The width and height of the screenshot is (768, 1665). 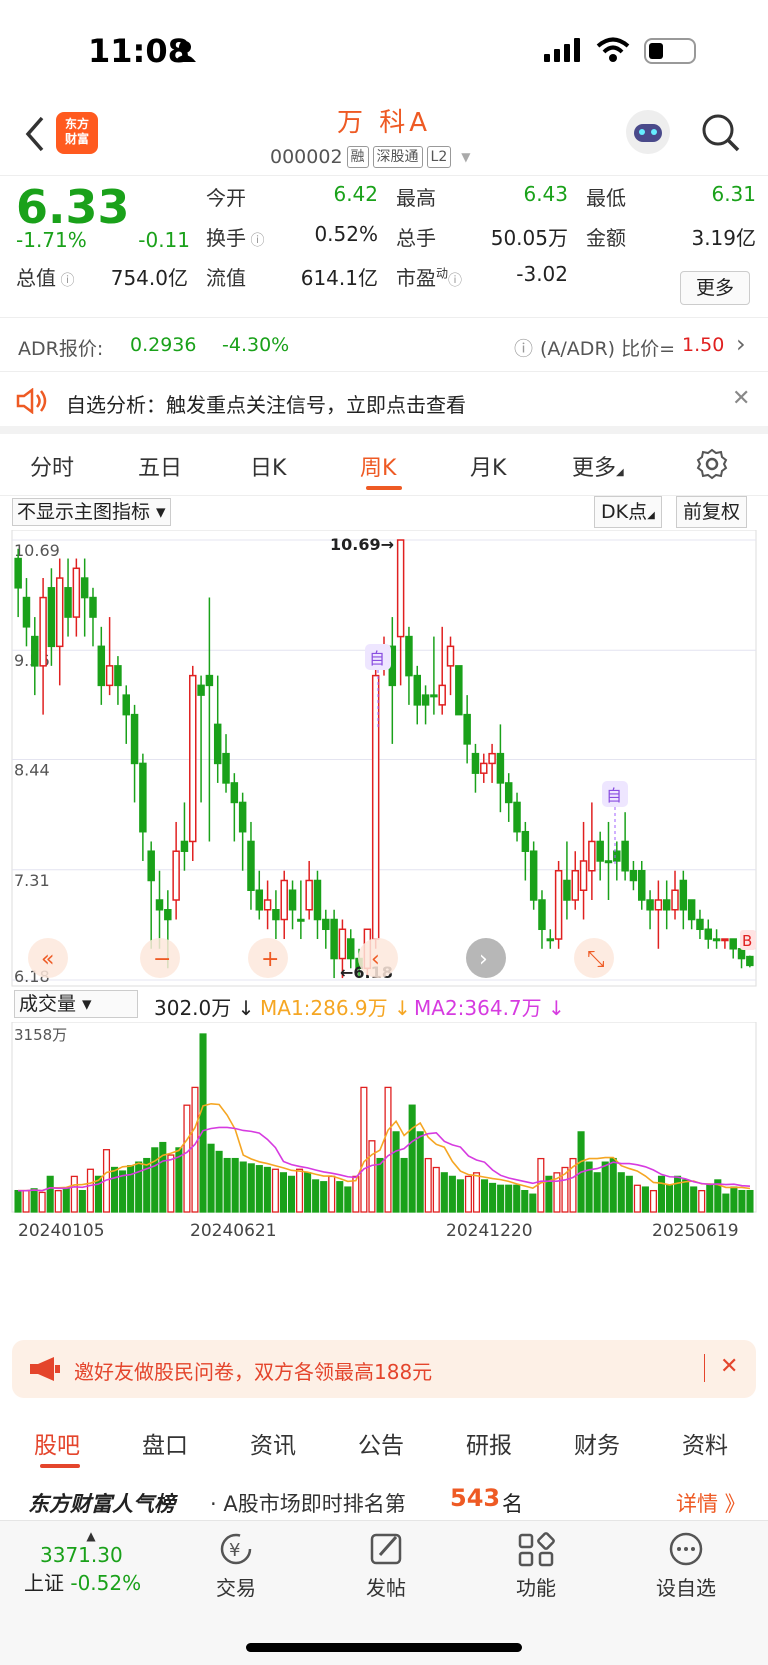 What do you see at coordinates (165, 1443) in the screenshot?
I see `tab-orderbook: 盘口` at bounding box center [165, 1443].